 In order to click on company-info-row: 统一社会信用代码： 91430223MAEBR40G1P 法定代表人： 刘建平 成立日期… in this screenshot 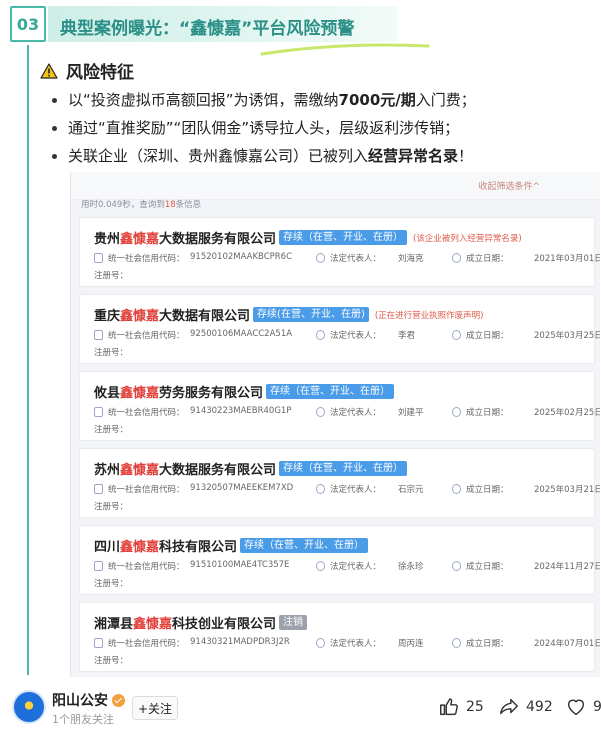, I will do `click(347, 413)`.